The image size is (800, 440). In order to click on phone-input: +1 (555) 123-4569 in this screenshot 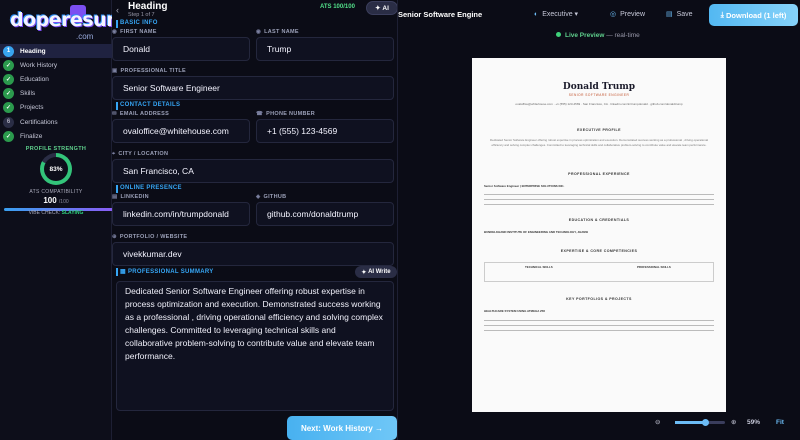, I will do `click(325, 131)`.